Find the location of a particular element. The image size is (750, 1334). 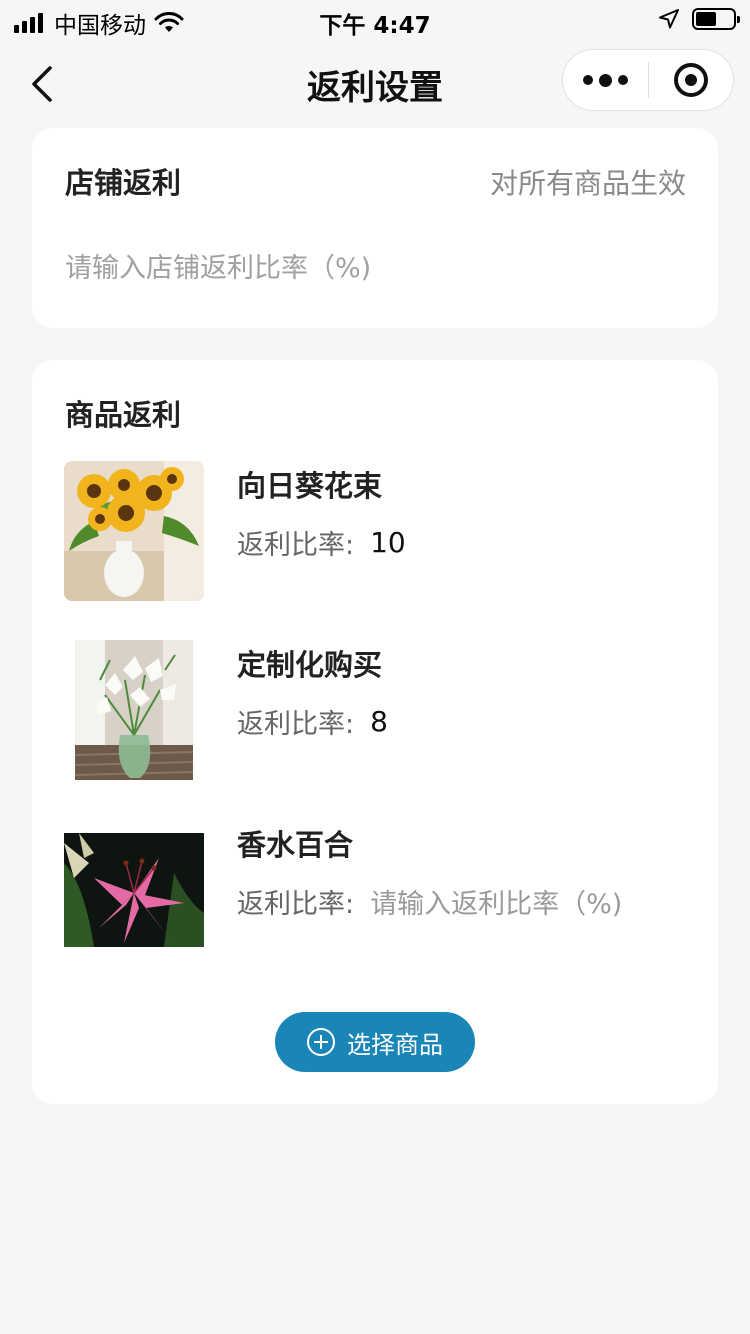

rate-value: 8 is located at coordinates (379, 721).